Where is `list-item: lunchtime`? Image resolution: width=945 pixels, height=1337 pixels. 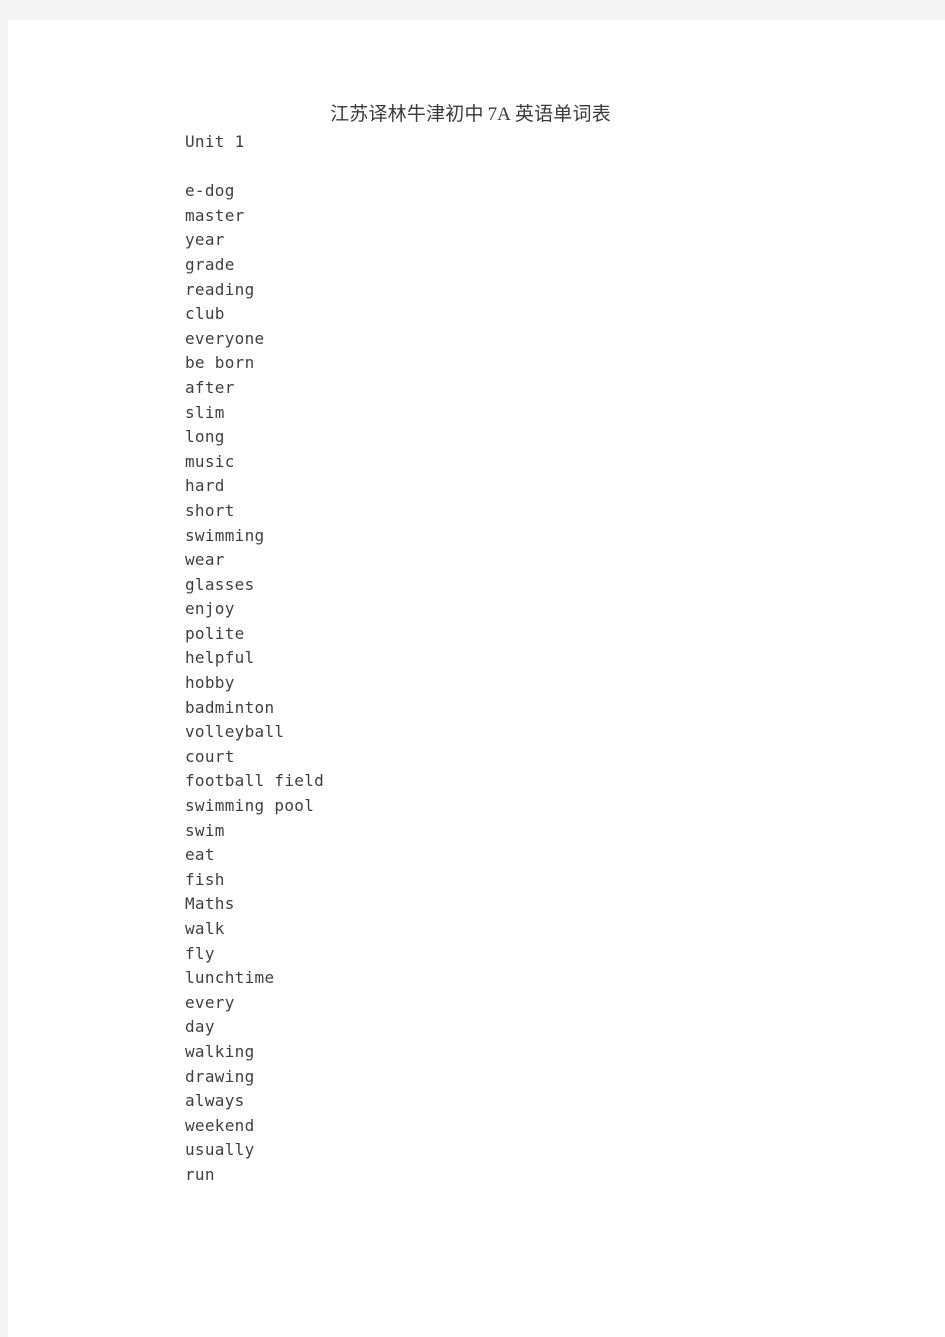 list-item: lunchtime is located at coordinates (230, 978).